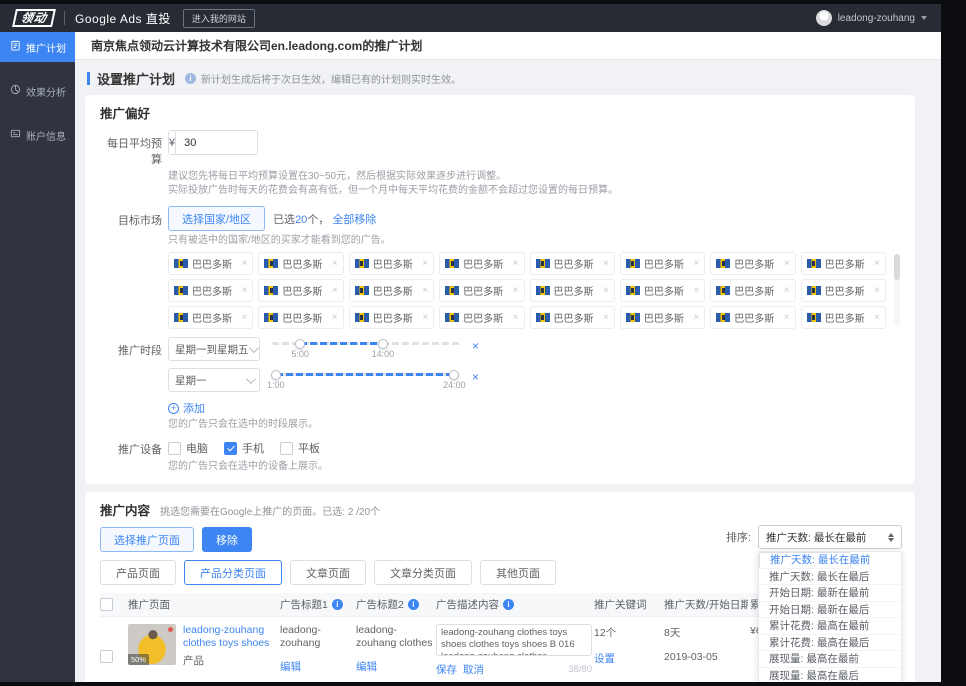 The width and height of the screenshot is (966, 686). What do you see at coordinates (518, 572) in the screenshot?
I see `tab-其他页面: 其他页面` at bounding box center [518, 572].